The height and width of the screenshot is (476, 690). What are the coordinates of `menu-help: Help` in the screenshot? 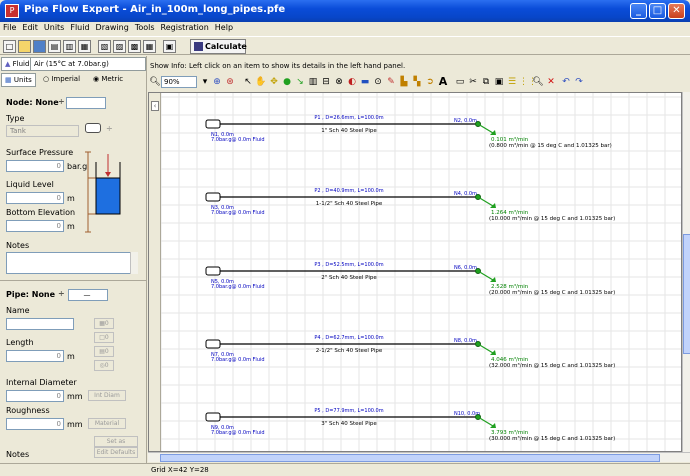 It's located at (224, 27).